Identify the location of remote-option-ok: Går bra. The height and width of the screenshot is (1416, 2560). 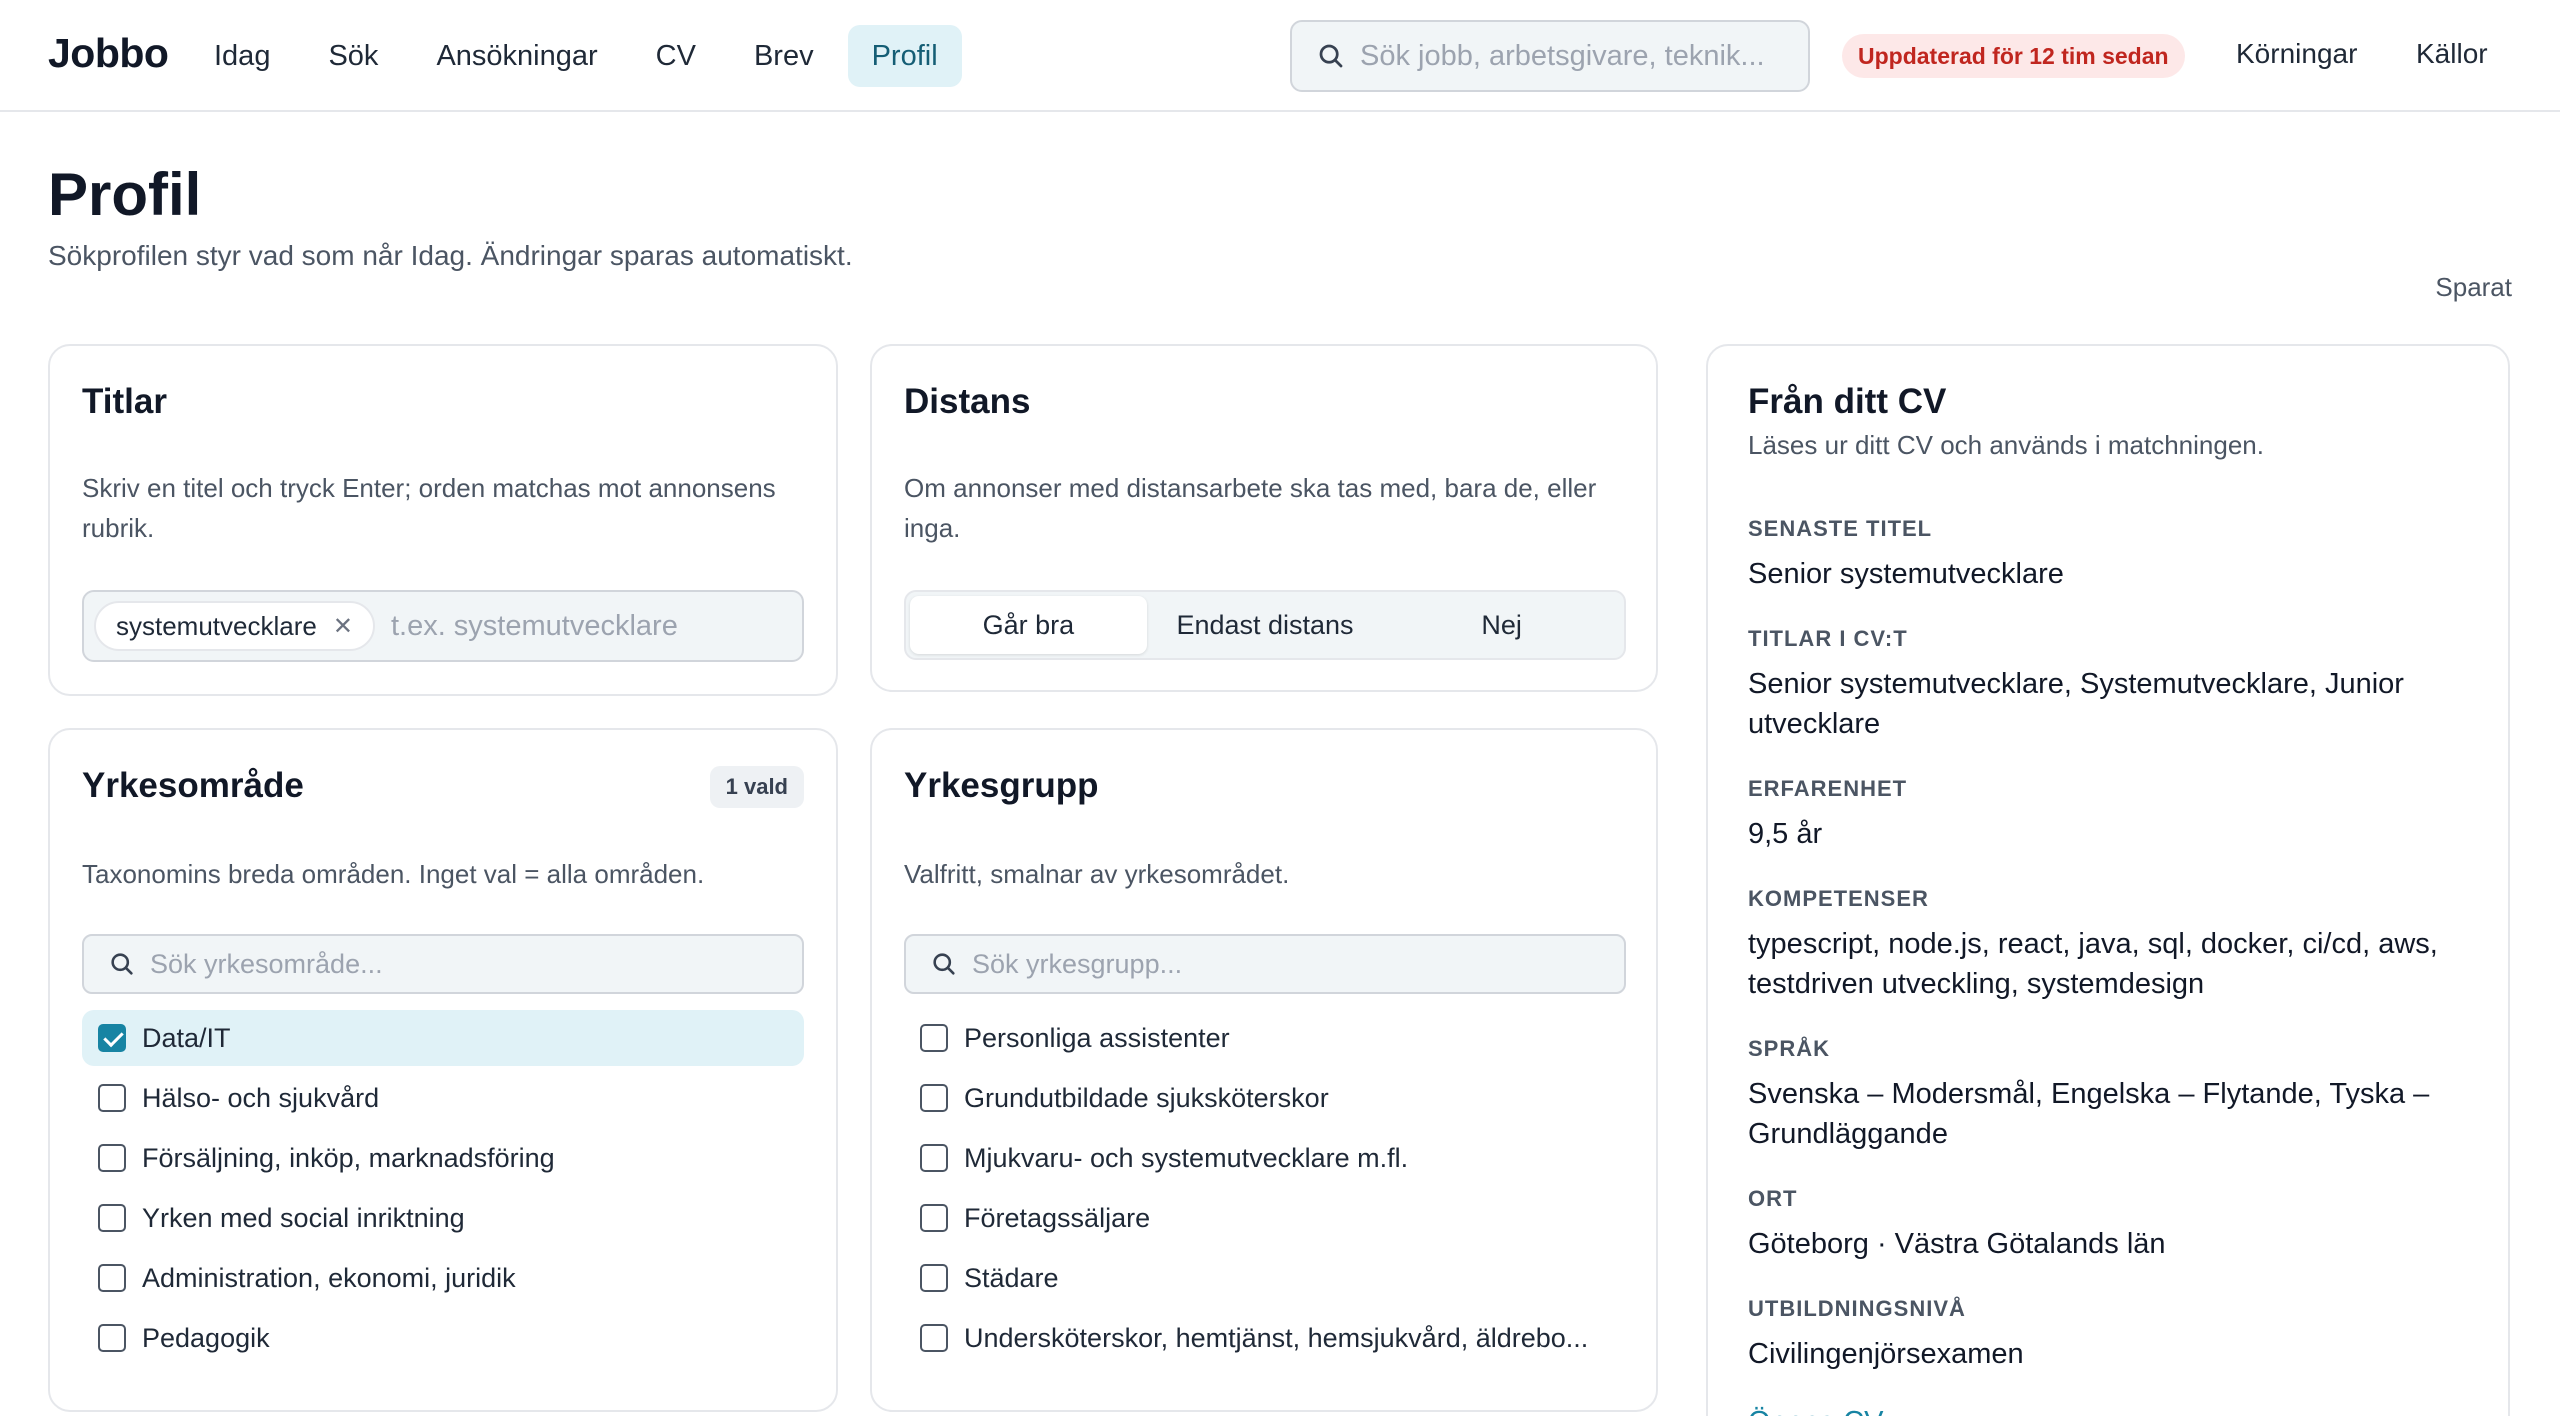
(1028, 625).